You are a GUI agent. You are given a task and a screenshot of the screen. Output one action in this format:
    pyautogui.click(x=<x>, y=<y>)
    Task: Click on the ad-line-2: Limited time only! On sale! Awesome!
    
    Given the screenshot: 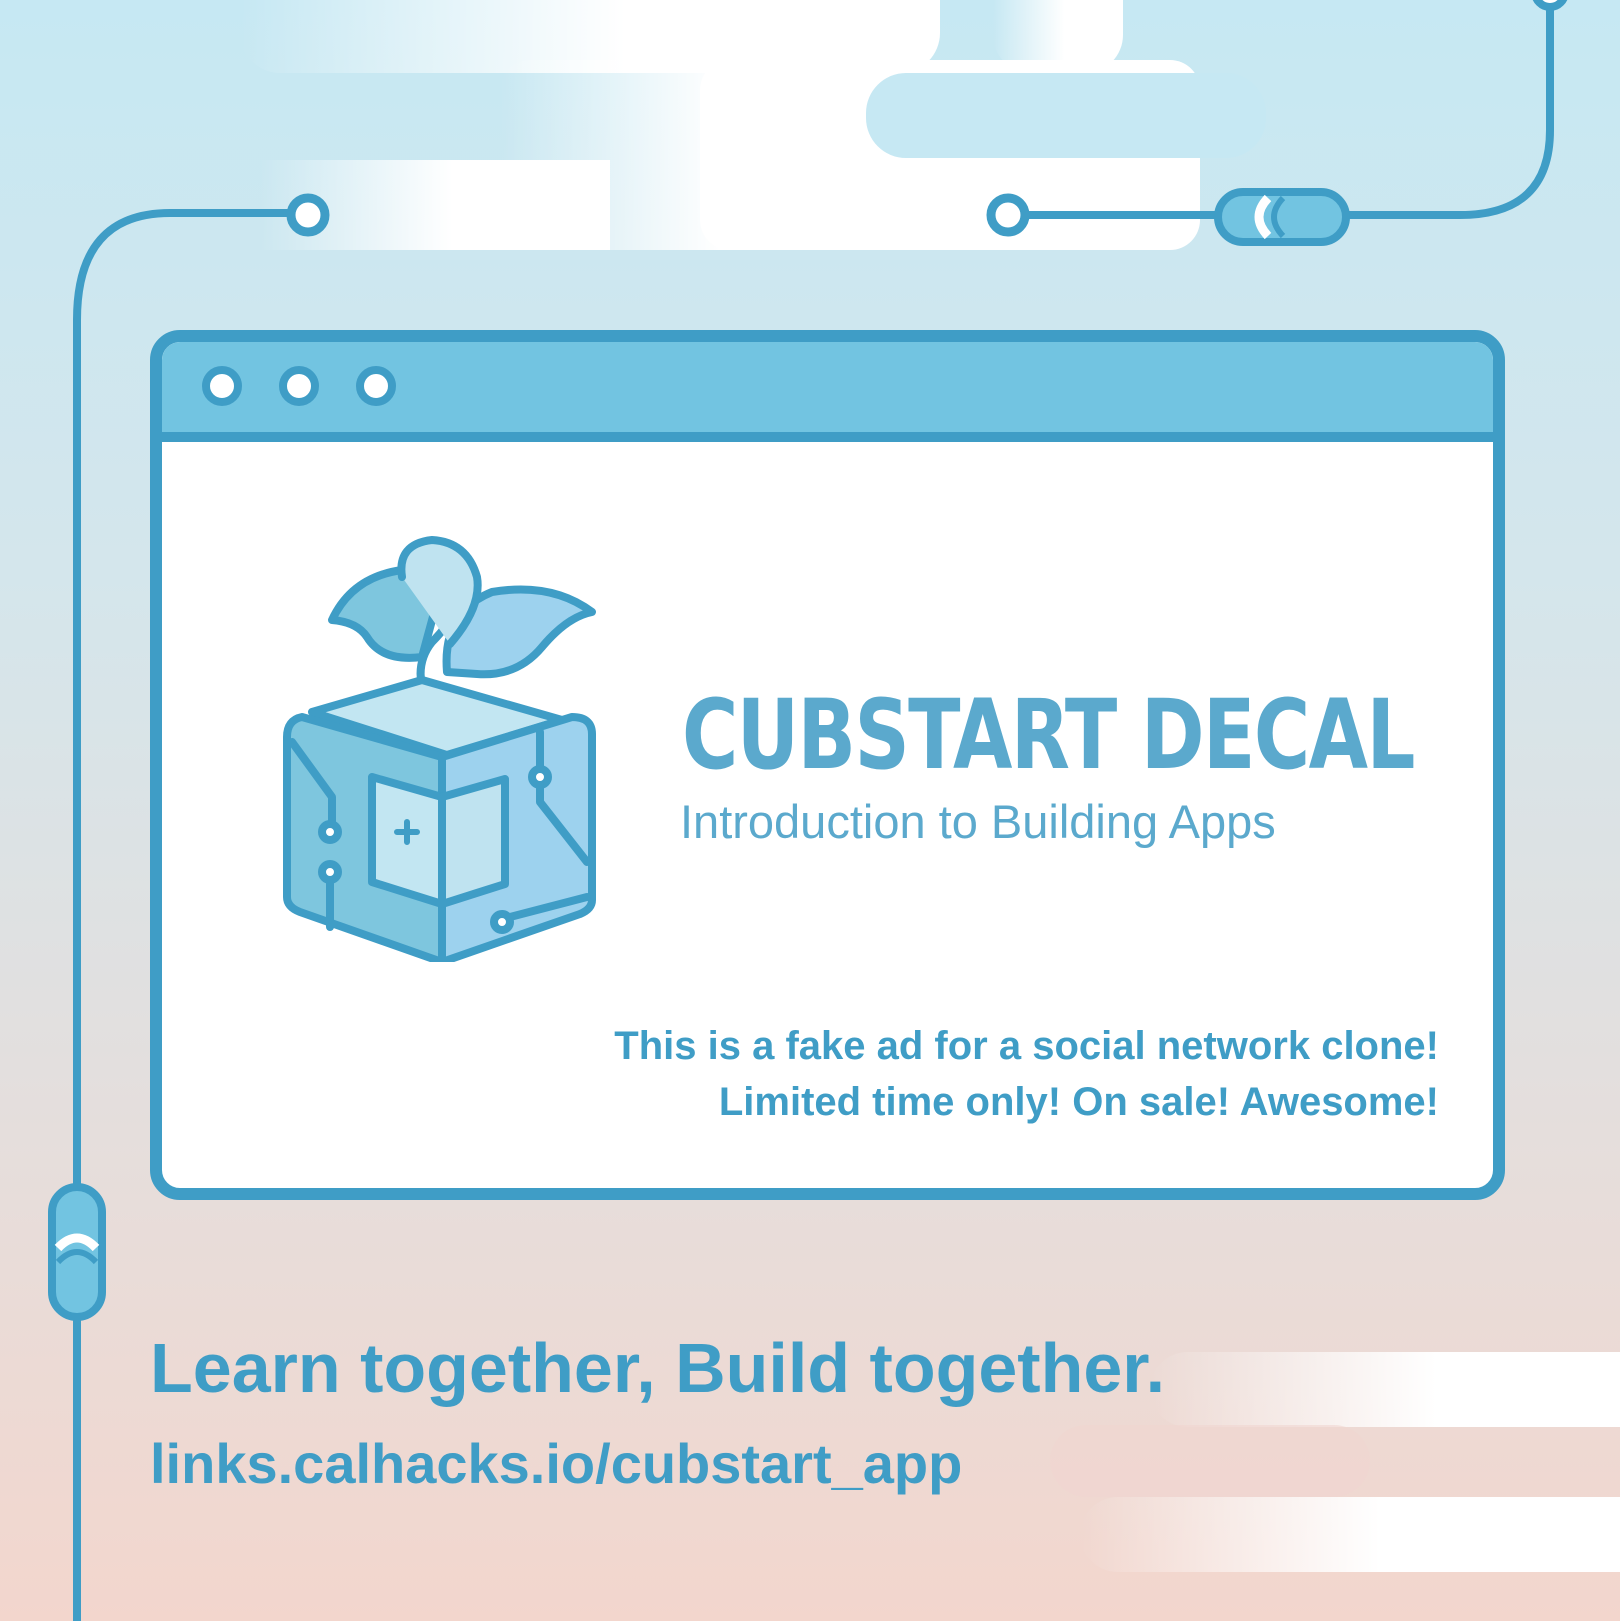 What is the action you would take?
    pyautogui.click(x=1078, y=1102)
    